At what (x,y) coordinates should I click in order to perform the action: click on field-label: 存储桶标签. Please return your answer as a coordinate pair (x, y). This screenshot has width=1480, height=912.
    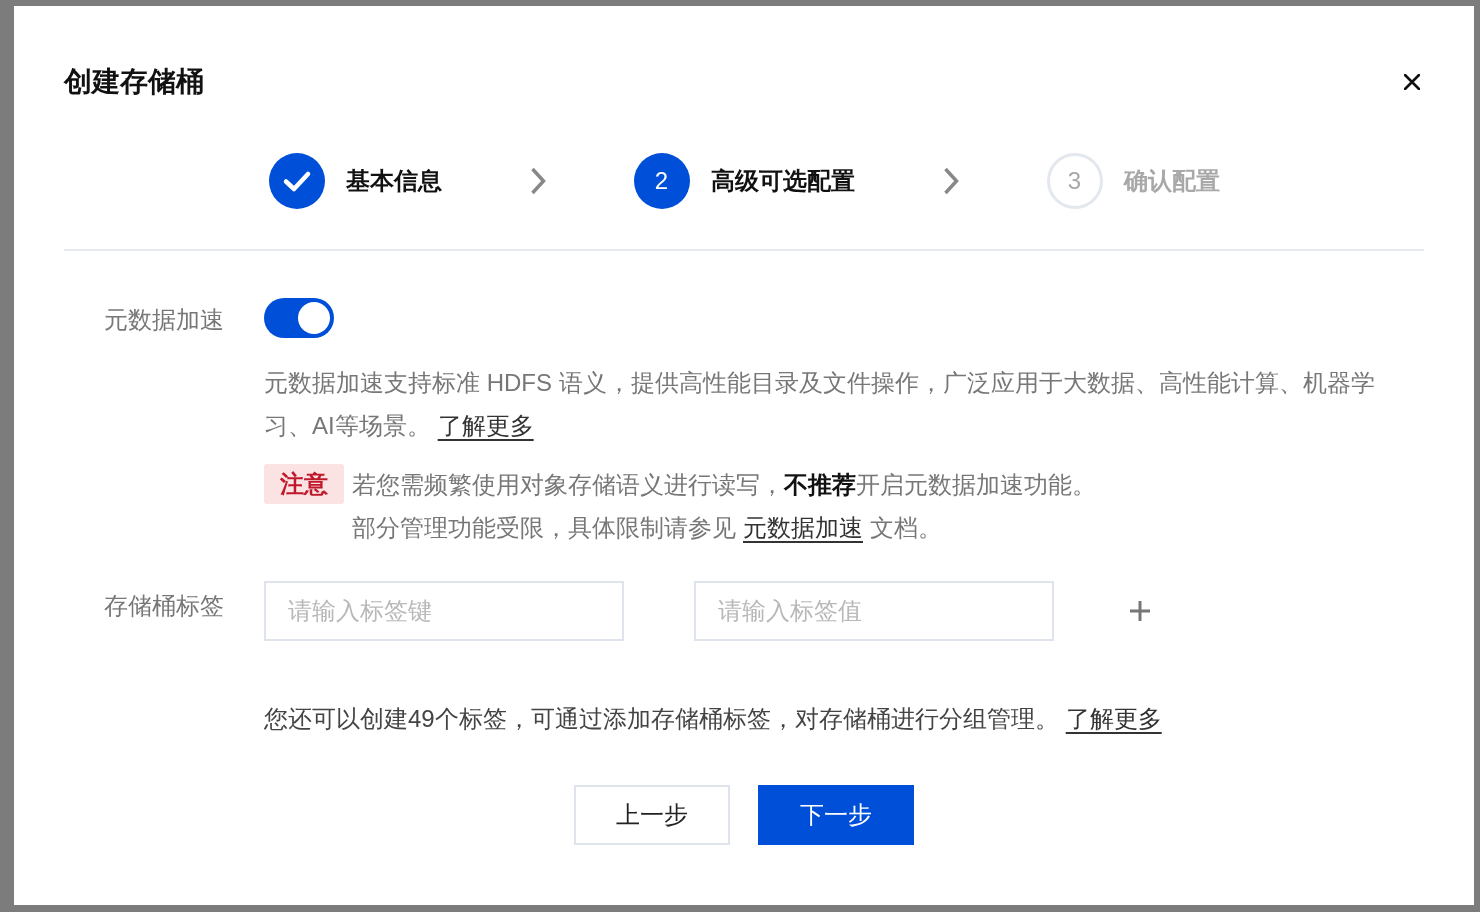
    Looking at the image, I should click on (164, 606).